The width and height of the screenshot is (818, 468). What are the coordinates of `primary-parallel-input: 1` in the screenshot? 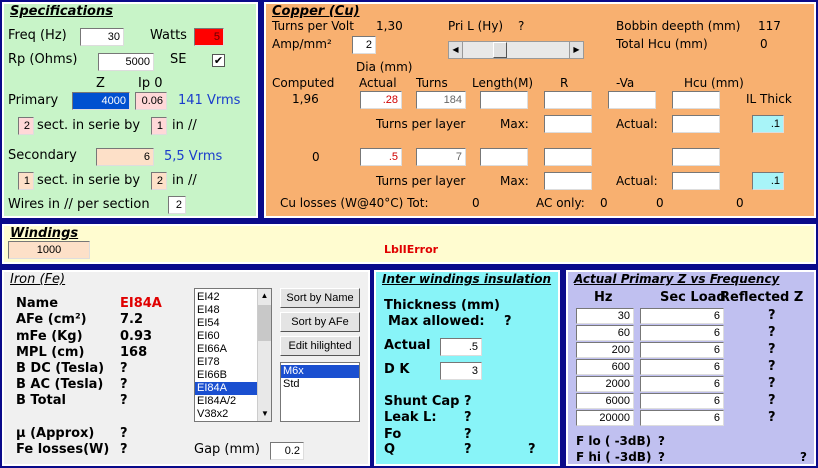 It's located at (159, 126).